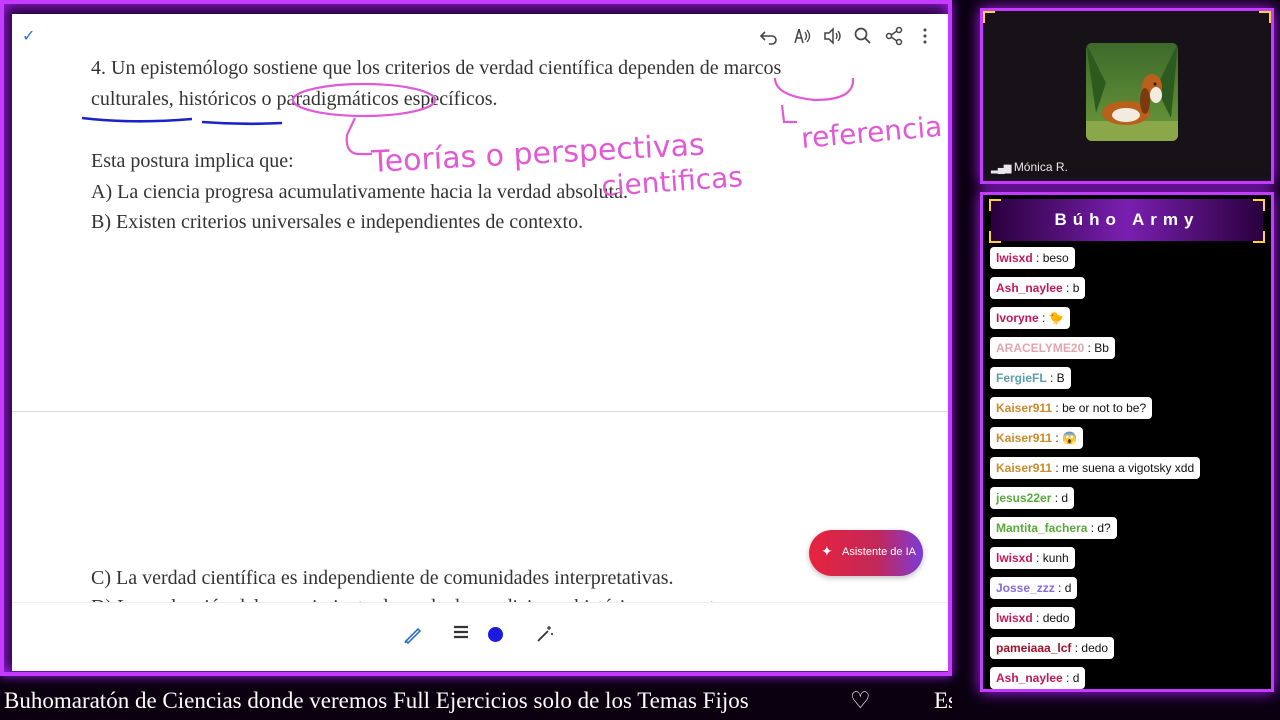 The width and height of the screenshot is (1280, 720). What do you see at coordinates (1055, 378) in the screenshot?
I see `chat-text: : B` at bounding box center [1055, 378].